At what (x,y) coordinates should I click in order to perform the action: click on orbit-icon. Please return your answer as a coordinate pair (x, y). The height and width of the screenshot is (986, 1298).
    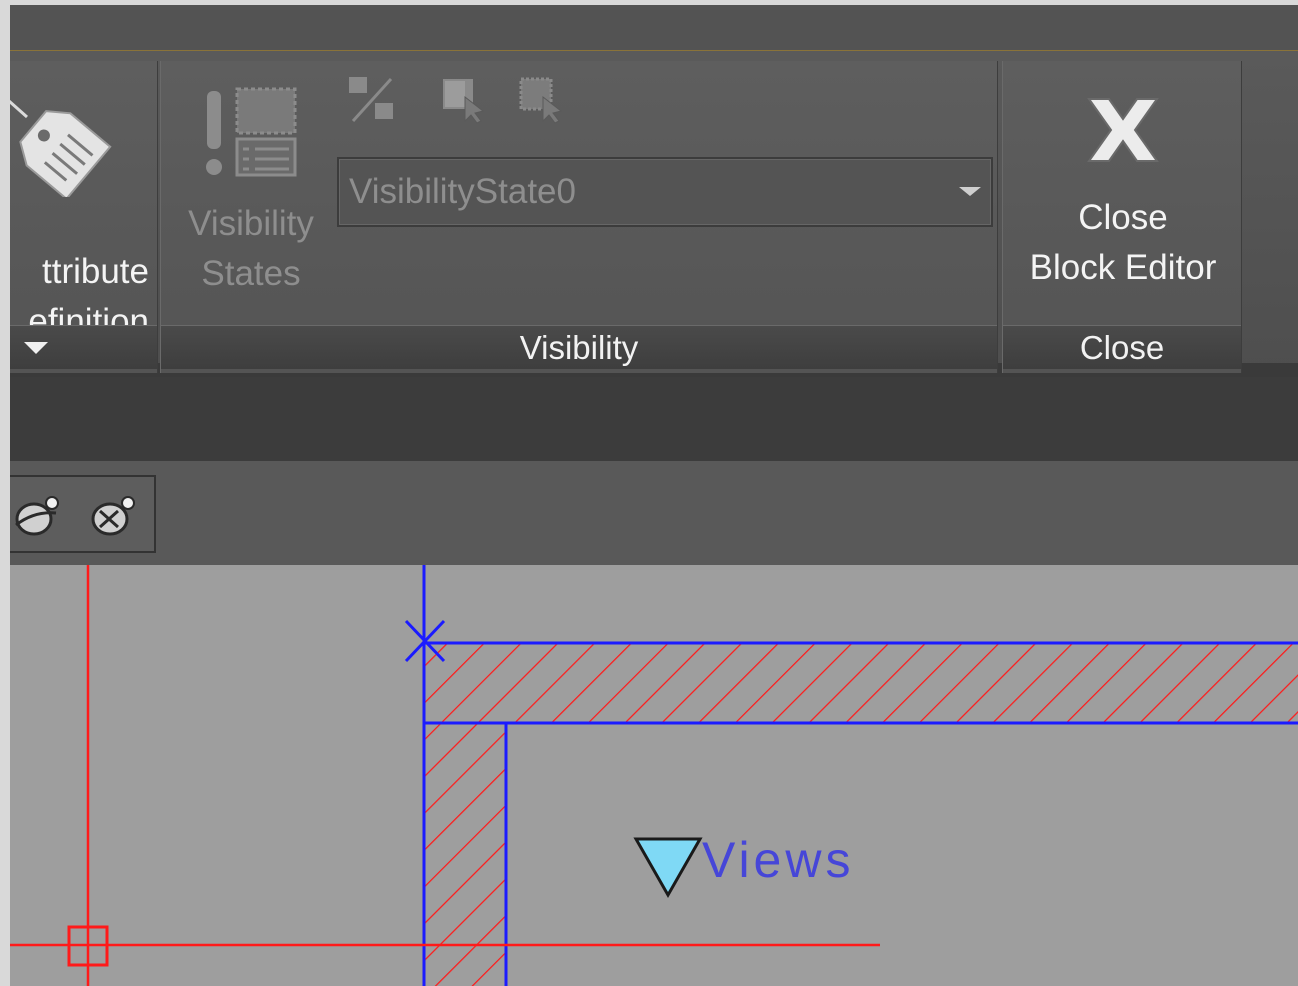
    Looking at the image, I should click on (37, 516).